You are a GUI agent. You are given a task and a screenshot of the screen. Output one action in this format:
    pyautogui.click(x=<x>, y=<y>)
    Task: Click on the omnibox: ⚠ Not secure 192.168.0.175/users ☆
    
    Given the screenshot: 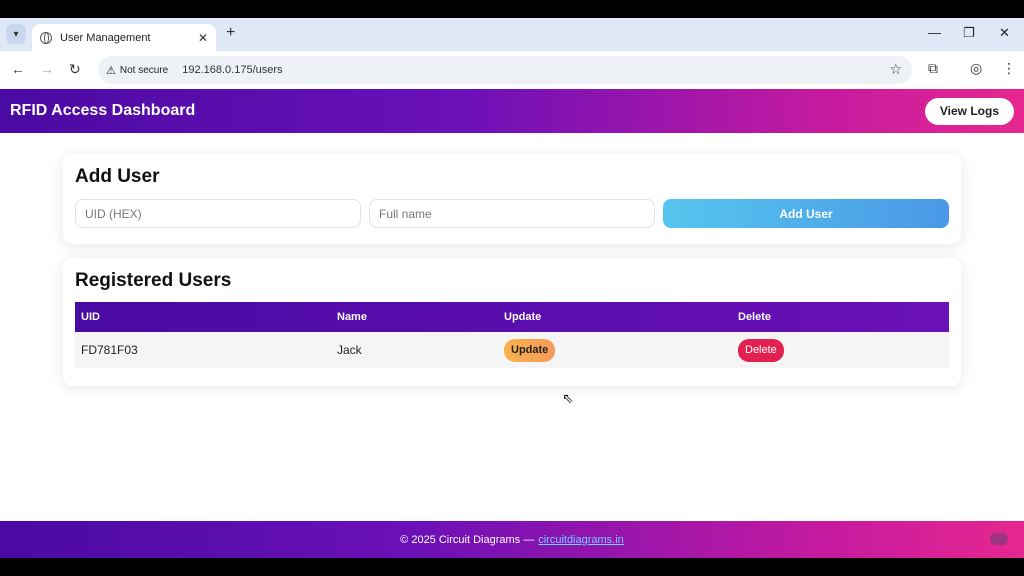 What is the action you would take?
    pyautogui.click(x=505, y=70)
    